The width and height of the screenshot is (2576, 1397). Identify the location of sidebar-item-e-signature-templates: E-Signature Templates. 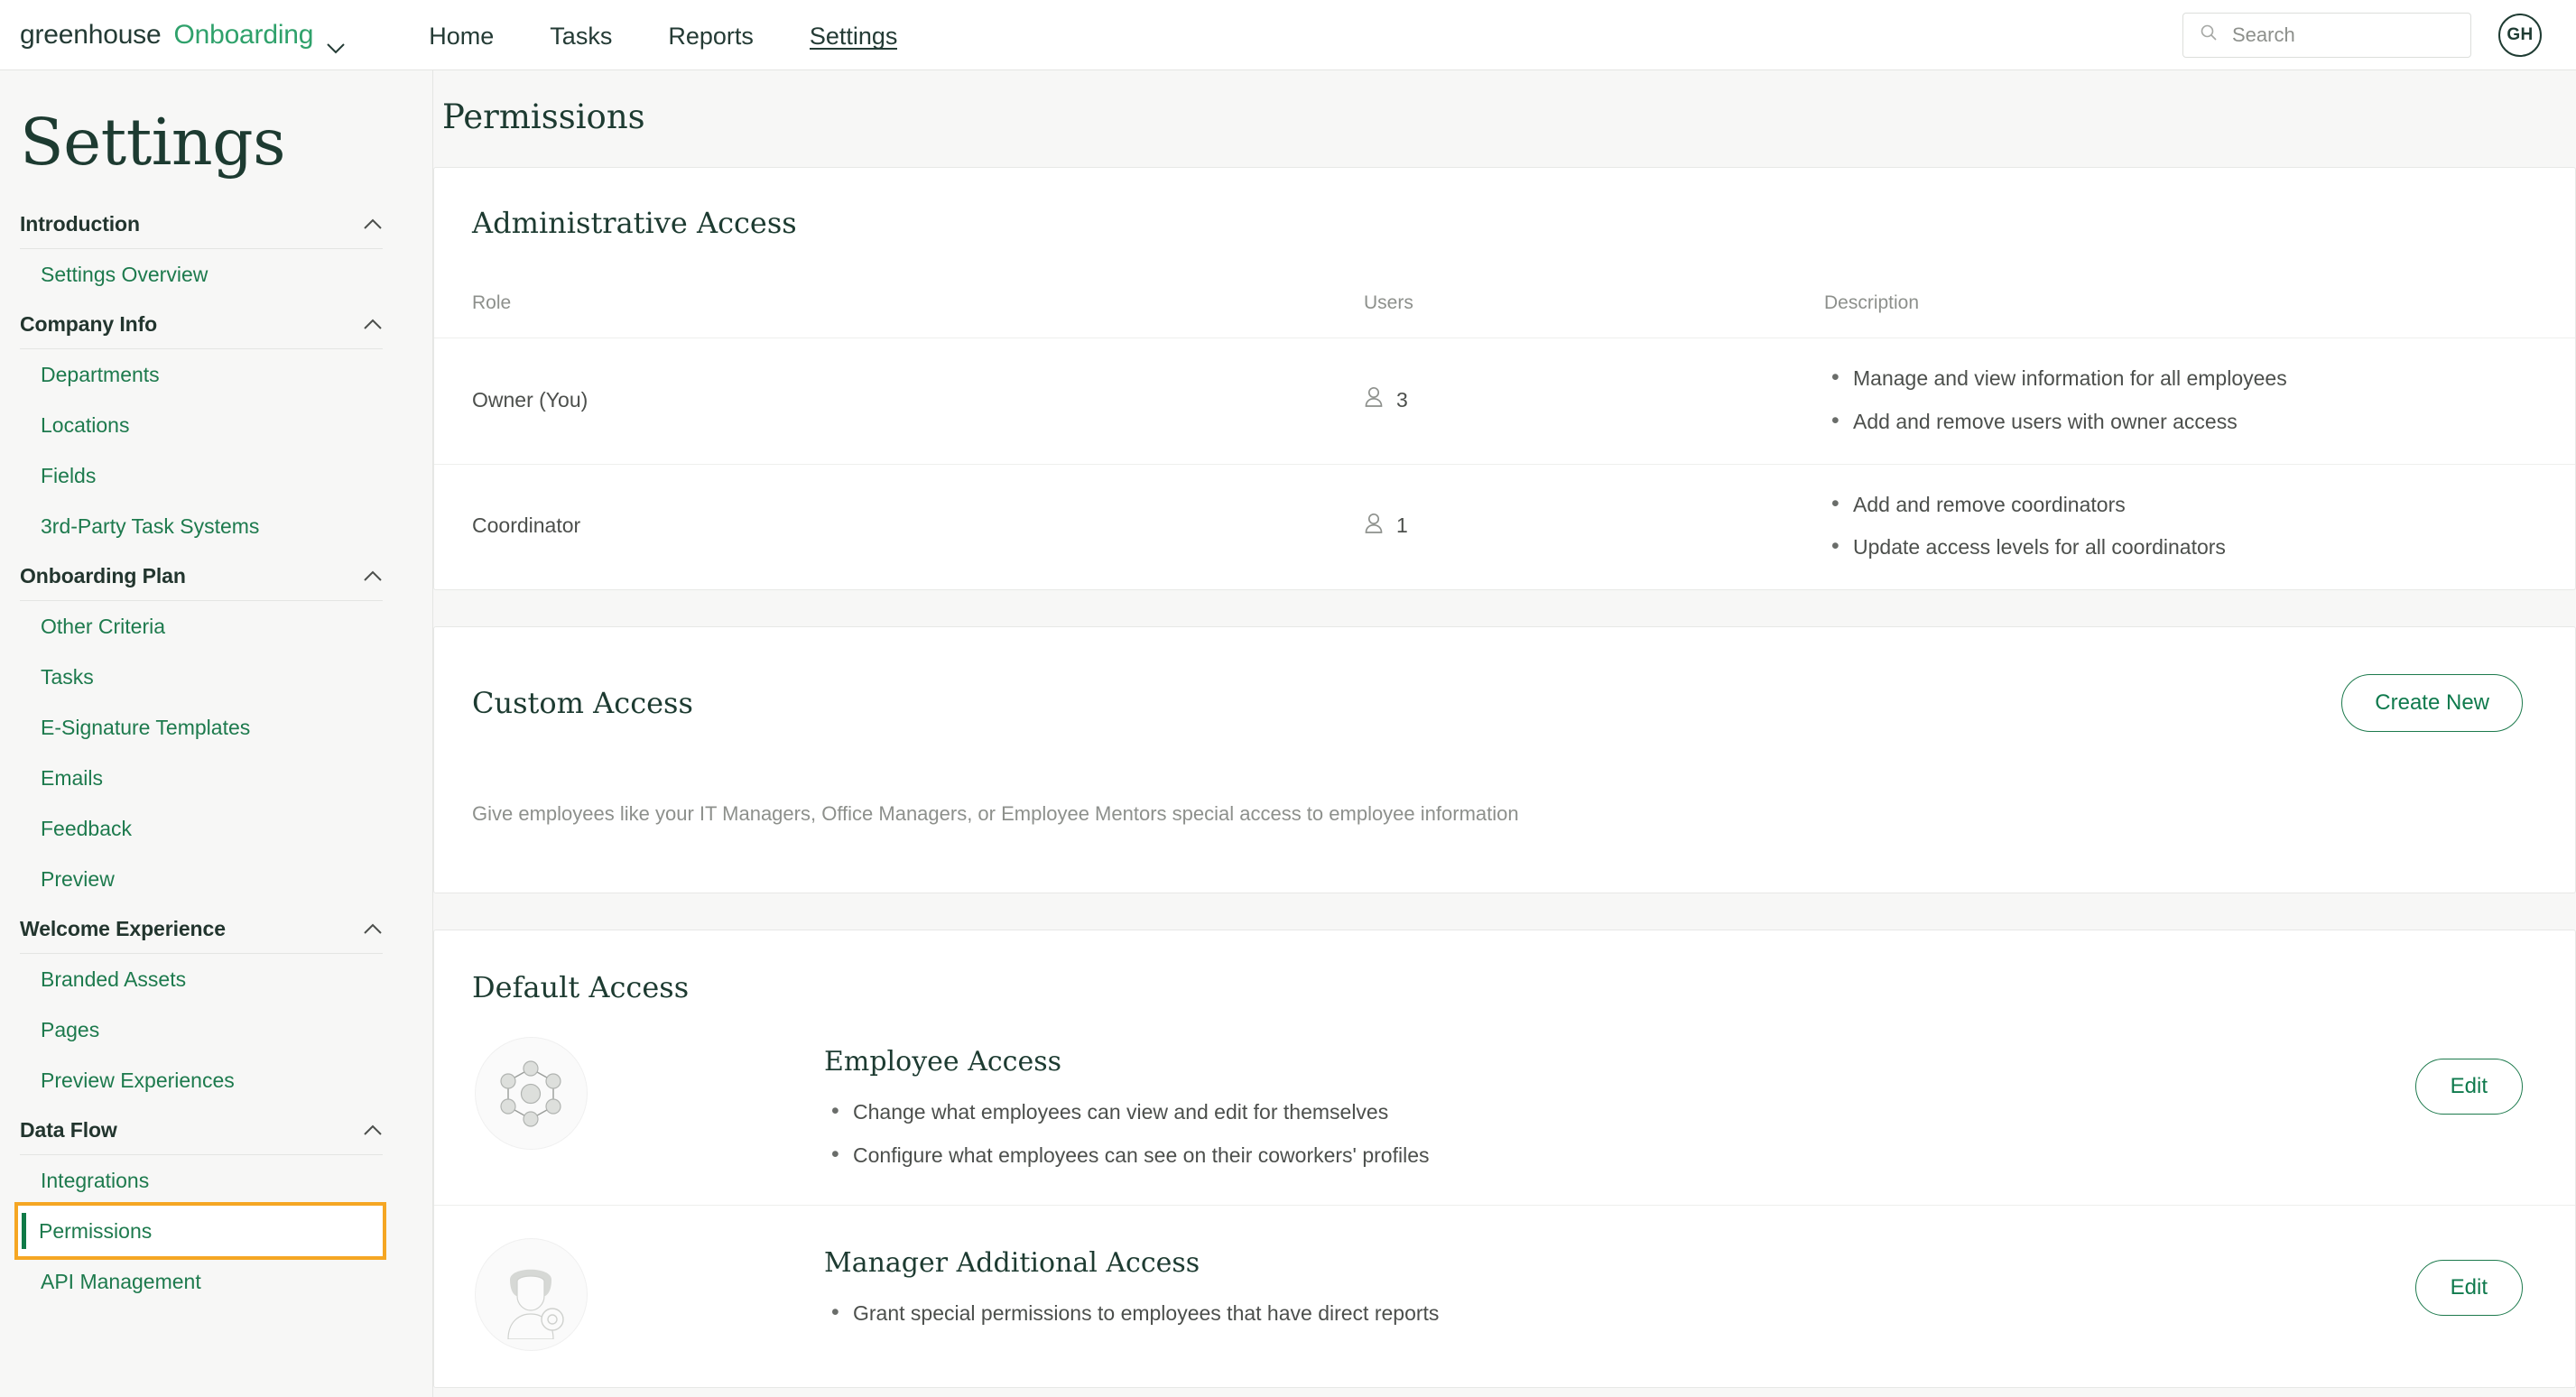
(201, 727).